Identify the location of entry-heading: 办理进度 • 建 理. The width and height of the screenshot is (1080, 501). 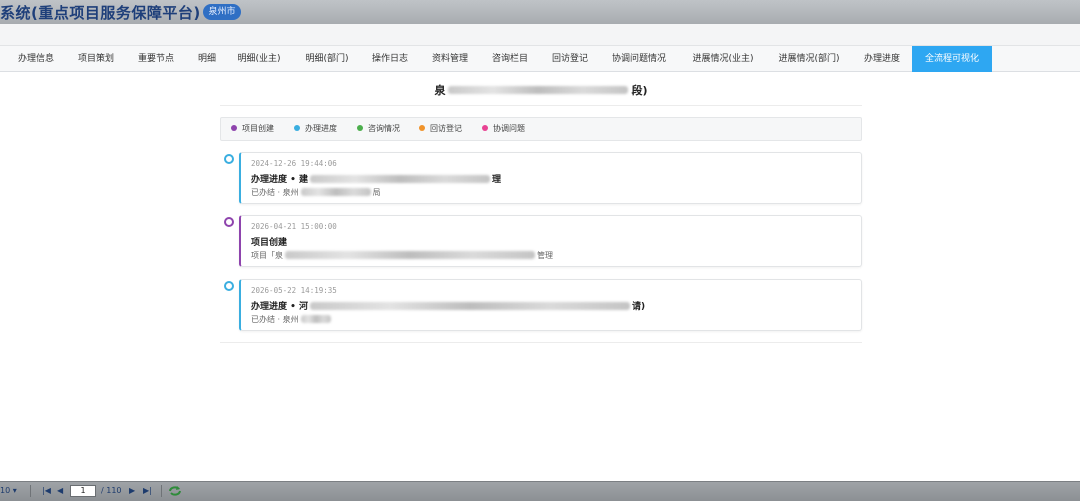
(376, 178).